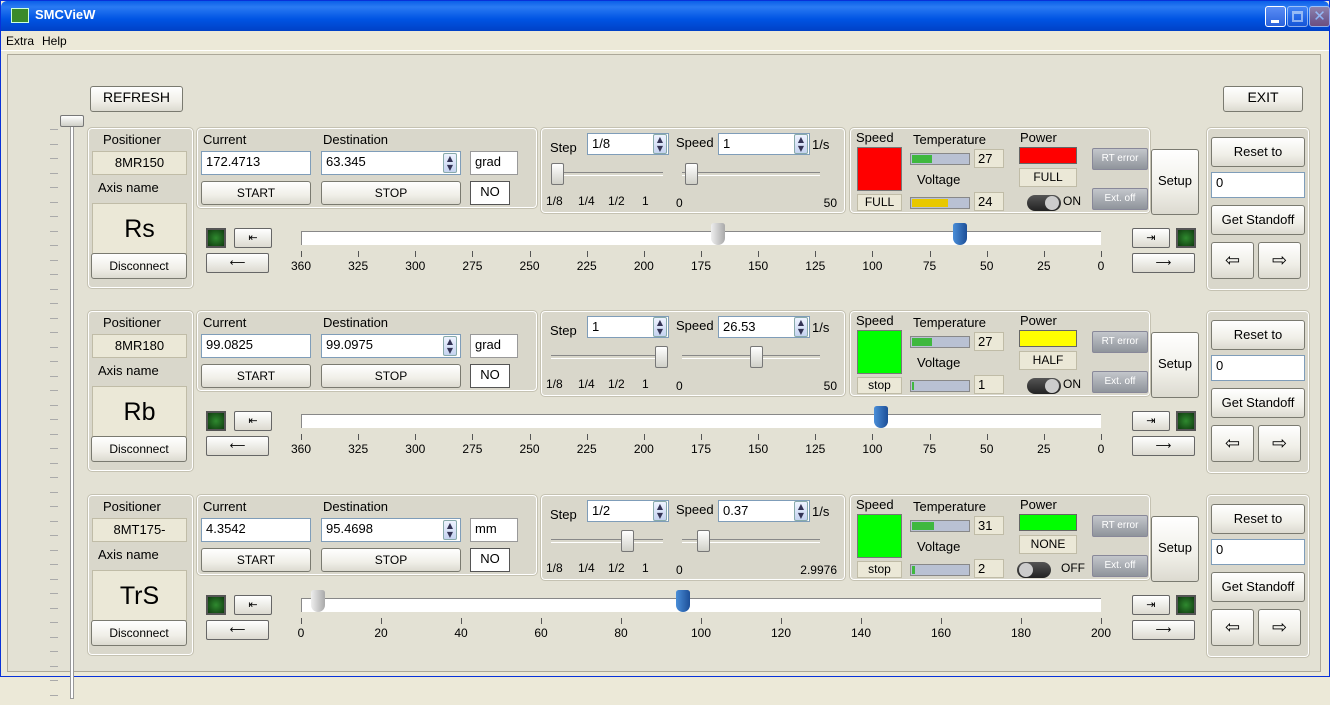 The width and height of the screenshot is (1330, 705). What do you see at coordinates (391, 346) in the screenshot?
I see `destination-input: 99.0975` at bounding box center [391, 346].